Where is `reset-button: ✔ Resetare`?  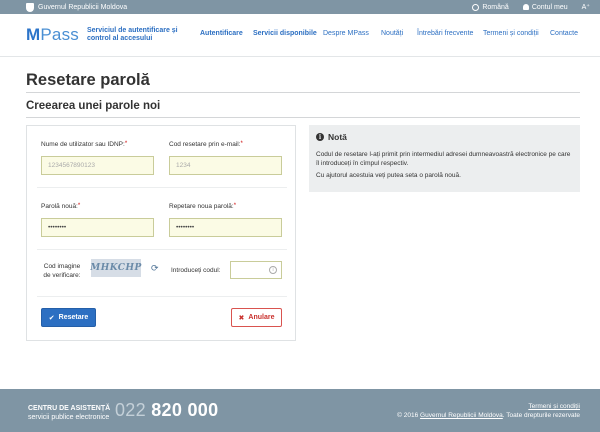 reset-button: ✔ Resetare is located at coordinates (68, 317).